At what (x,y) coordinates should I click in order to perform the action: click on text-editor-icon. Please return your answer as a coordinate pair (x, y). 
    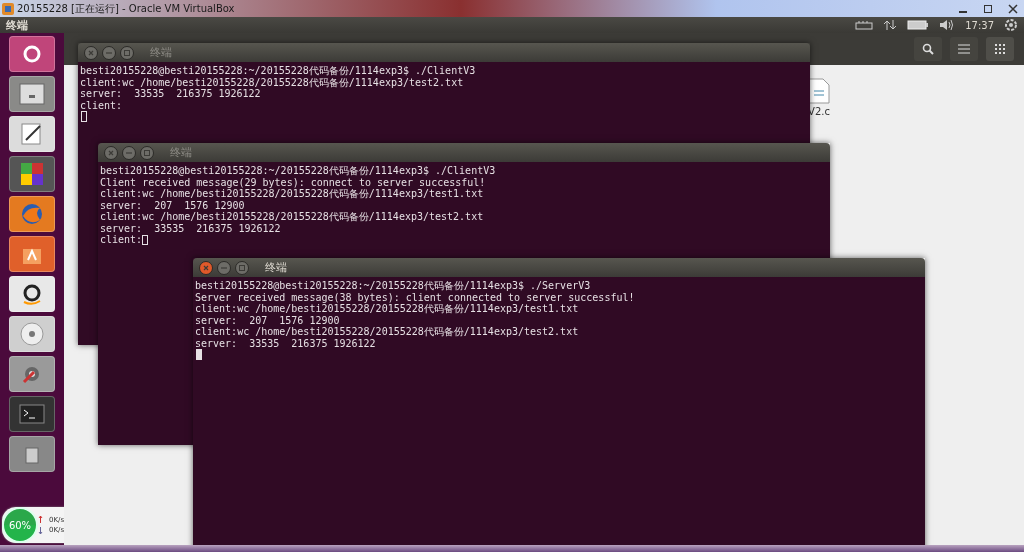
    Looking at the image, I should click on (32, 134).